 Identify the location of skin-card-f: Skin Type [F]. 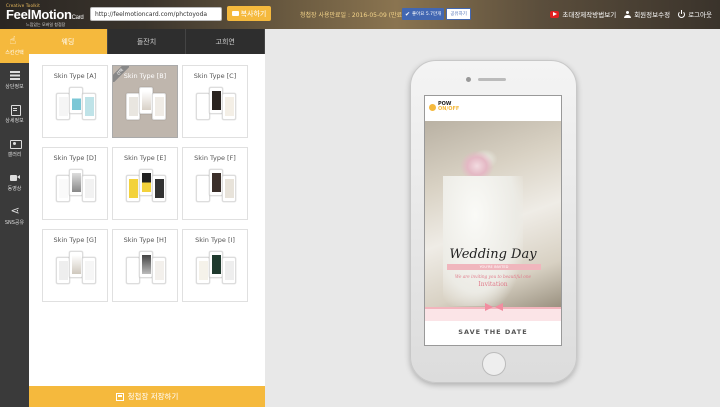
(215, 183).